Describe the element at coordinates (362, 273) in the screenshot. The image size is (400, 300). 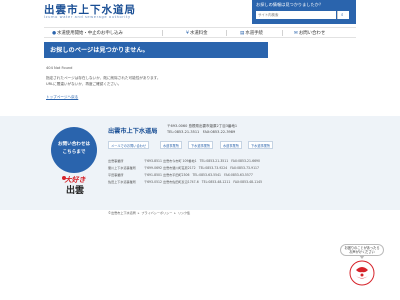
I see `chat-bot-icon` at that location.